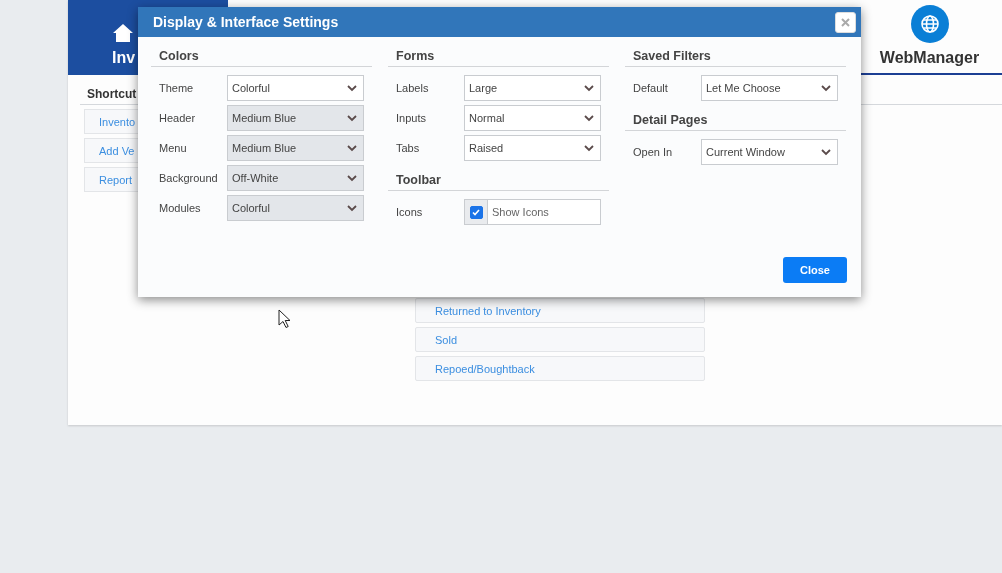 This screenshot has height=573, width=1002. I want to click on field-label: Header, so click(177, 118).